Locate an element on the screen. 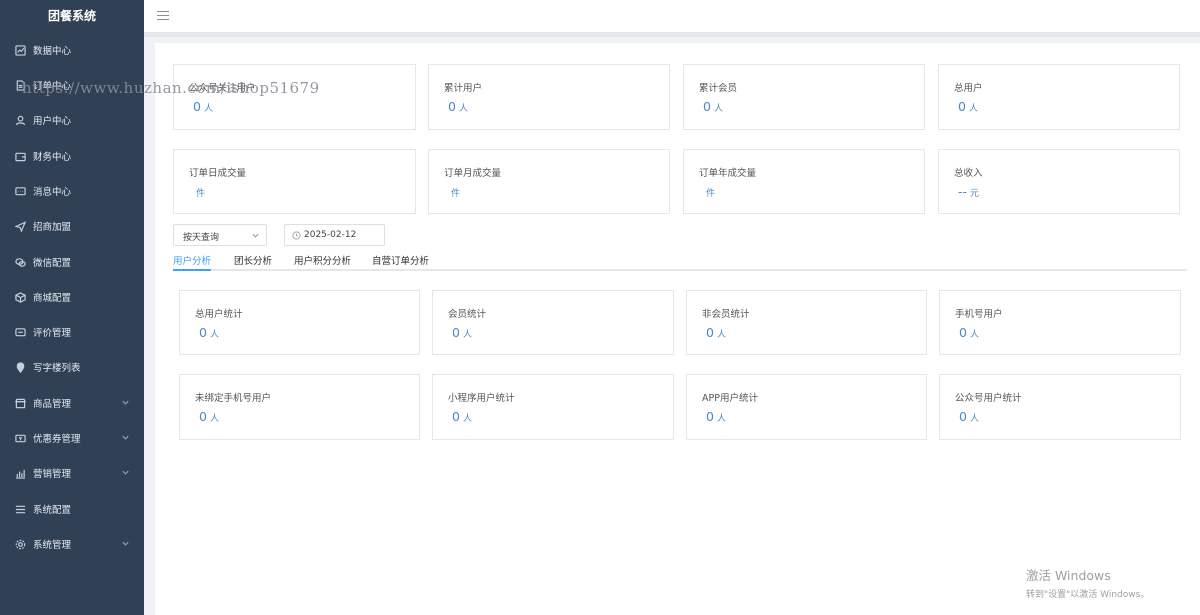 This screenshot has width=1200, height=615. analysis-card: 非会员统计 0人 is located at coordinates (806, 322).